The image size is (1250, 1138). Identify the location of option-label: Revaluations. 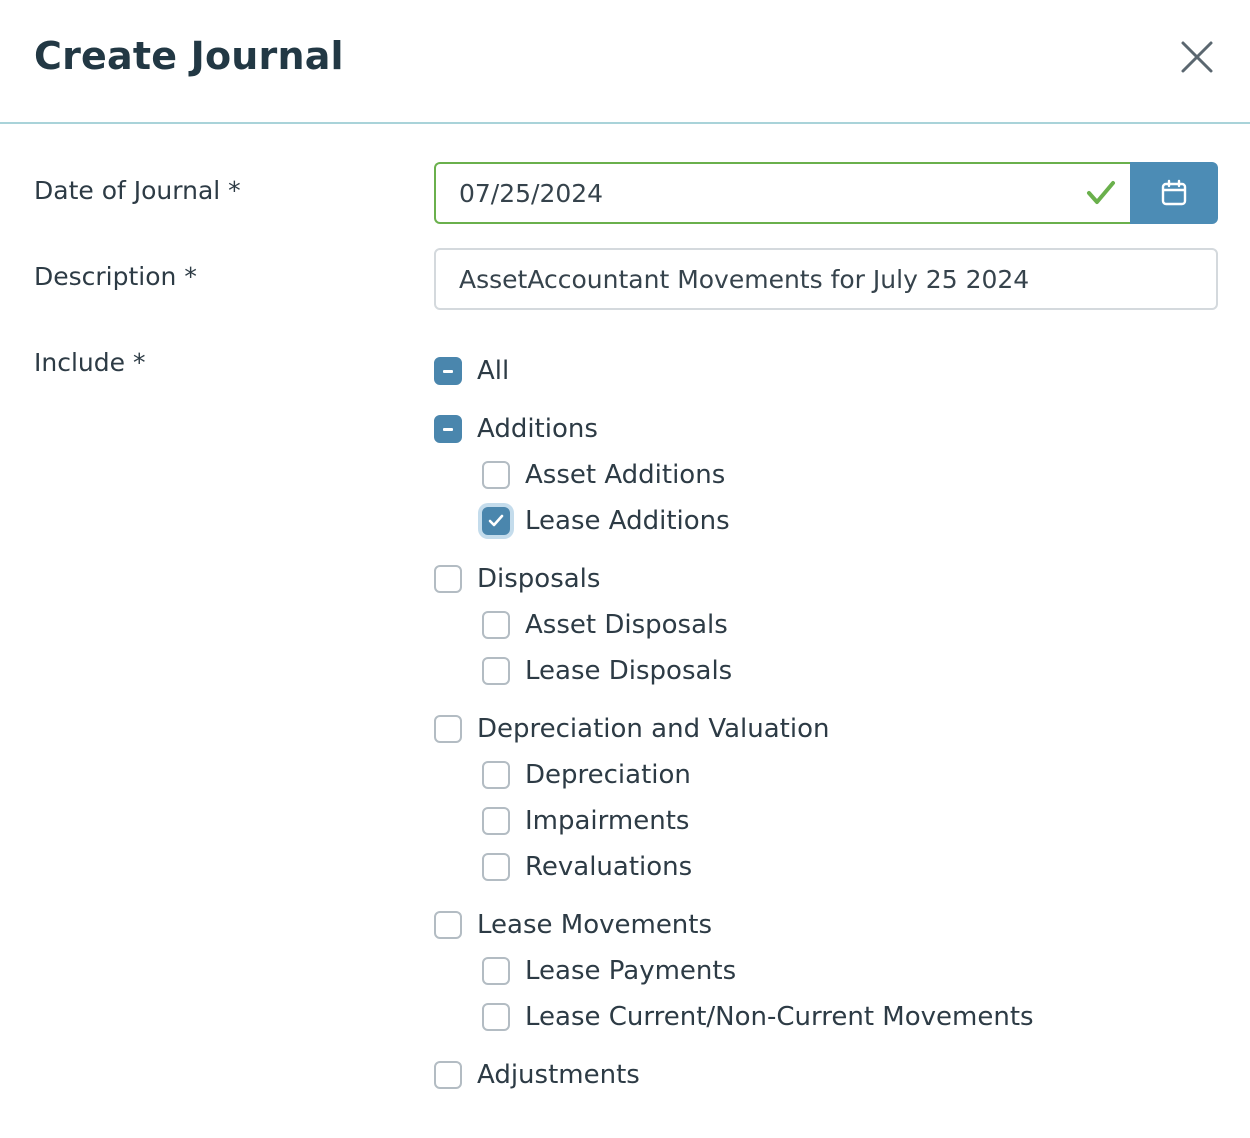
(609, 867).